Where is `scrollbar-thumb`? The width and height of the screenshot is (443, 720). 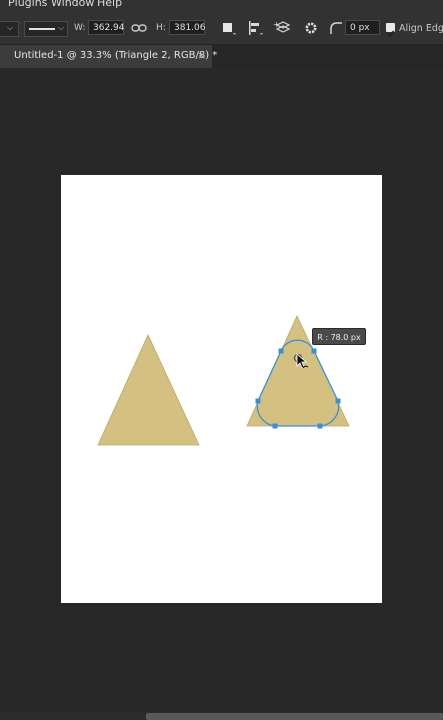 scrollbar-thumb is located at coordinates (294, 716).